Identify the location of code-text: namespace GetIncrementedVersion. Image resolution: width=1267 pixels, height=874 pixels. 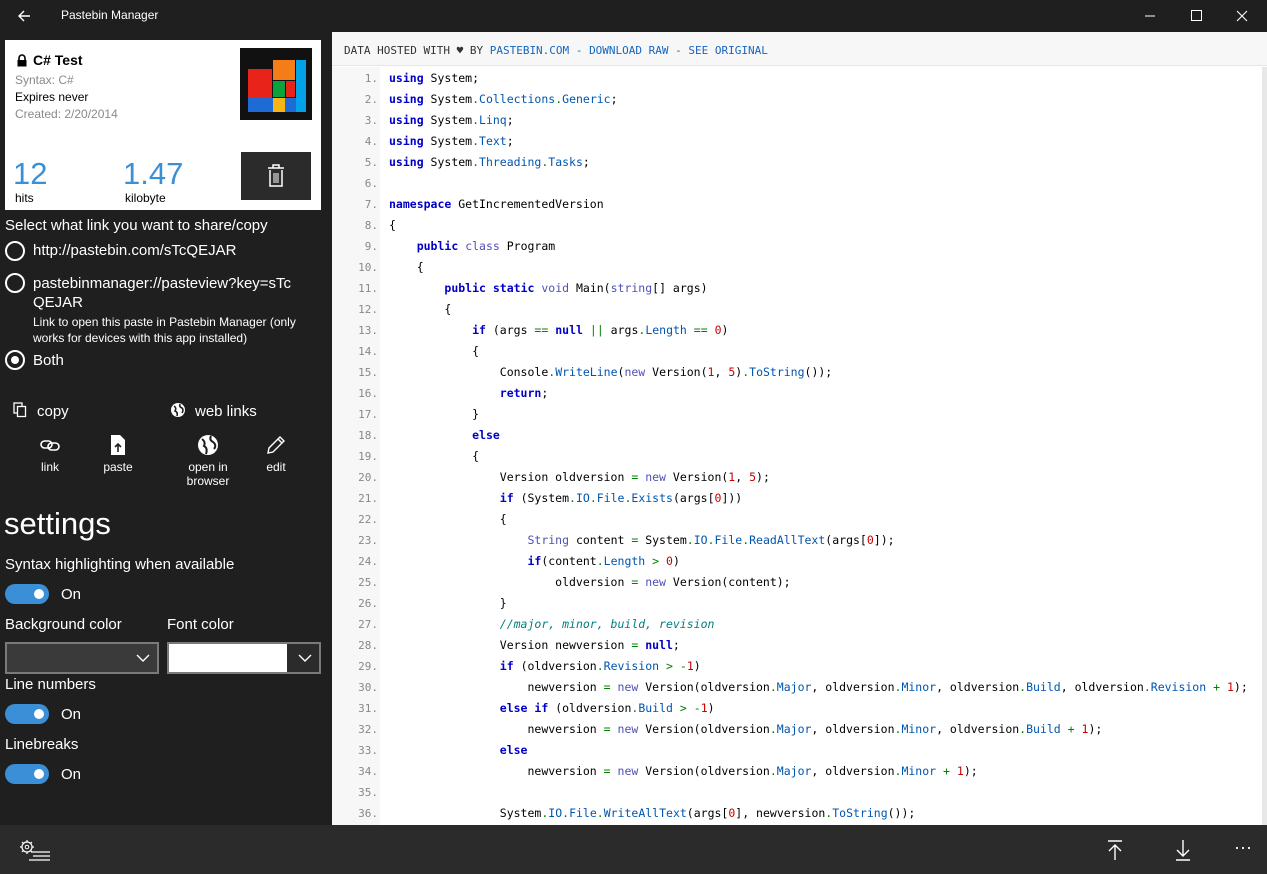
(496, 204).